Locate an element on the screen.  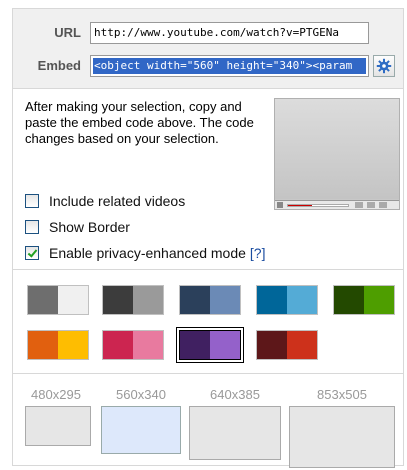
privacy-mode-option: Enable privacy-enhanced mode [?] is located at coordinates (145, 253).